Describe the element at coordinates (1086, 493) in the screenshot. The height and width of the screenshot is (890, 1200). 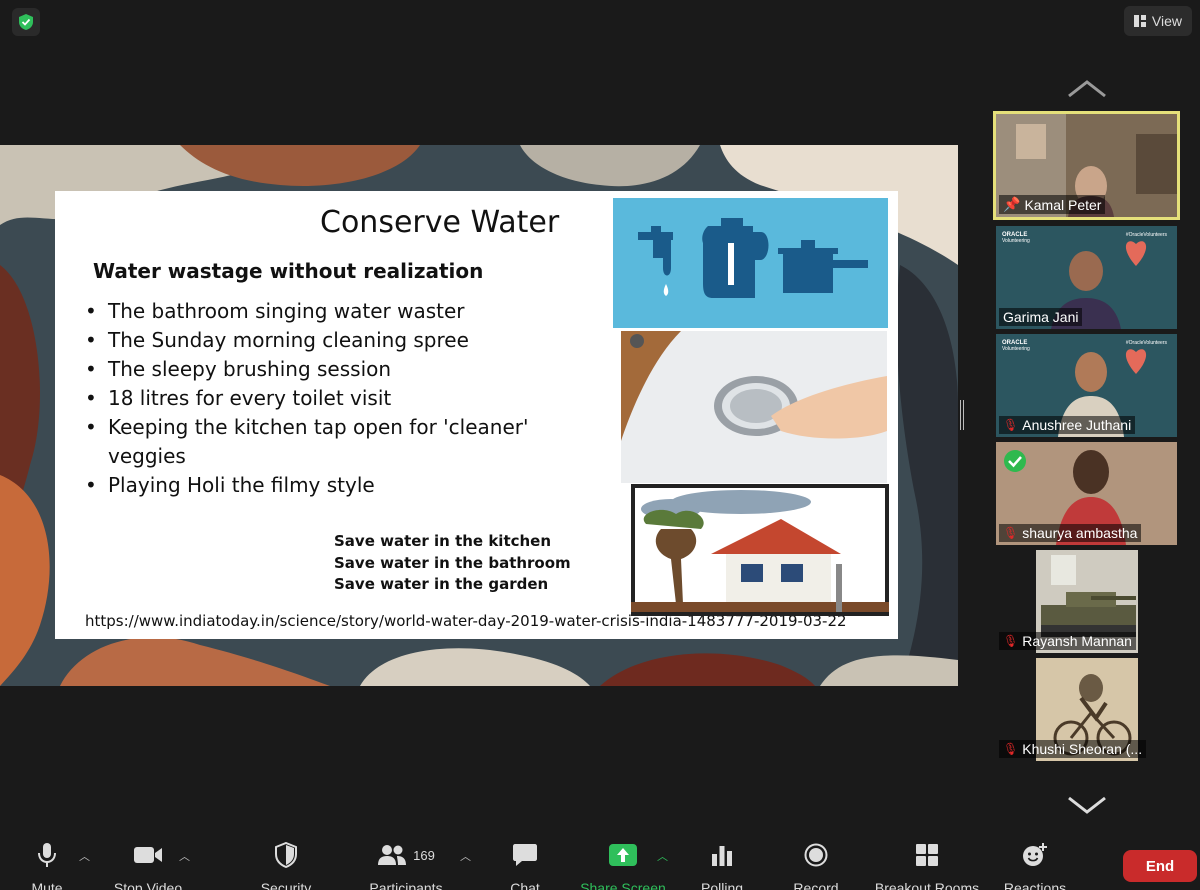
I see `participant-tile: 🎙 shaurya ambastha` at that location.